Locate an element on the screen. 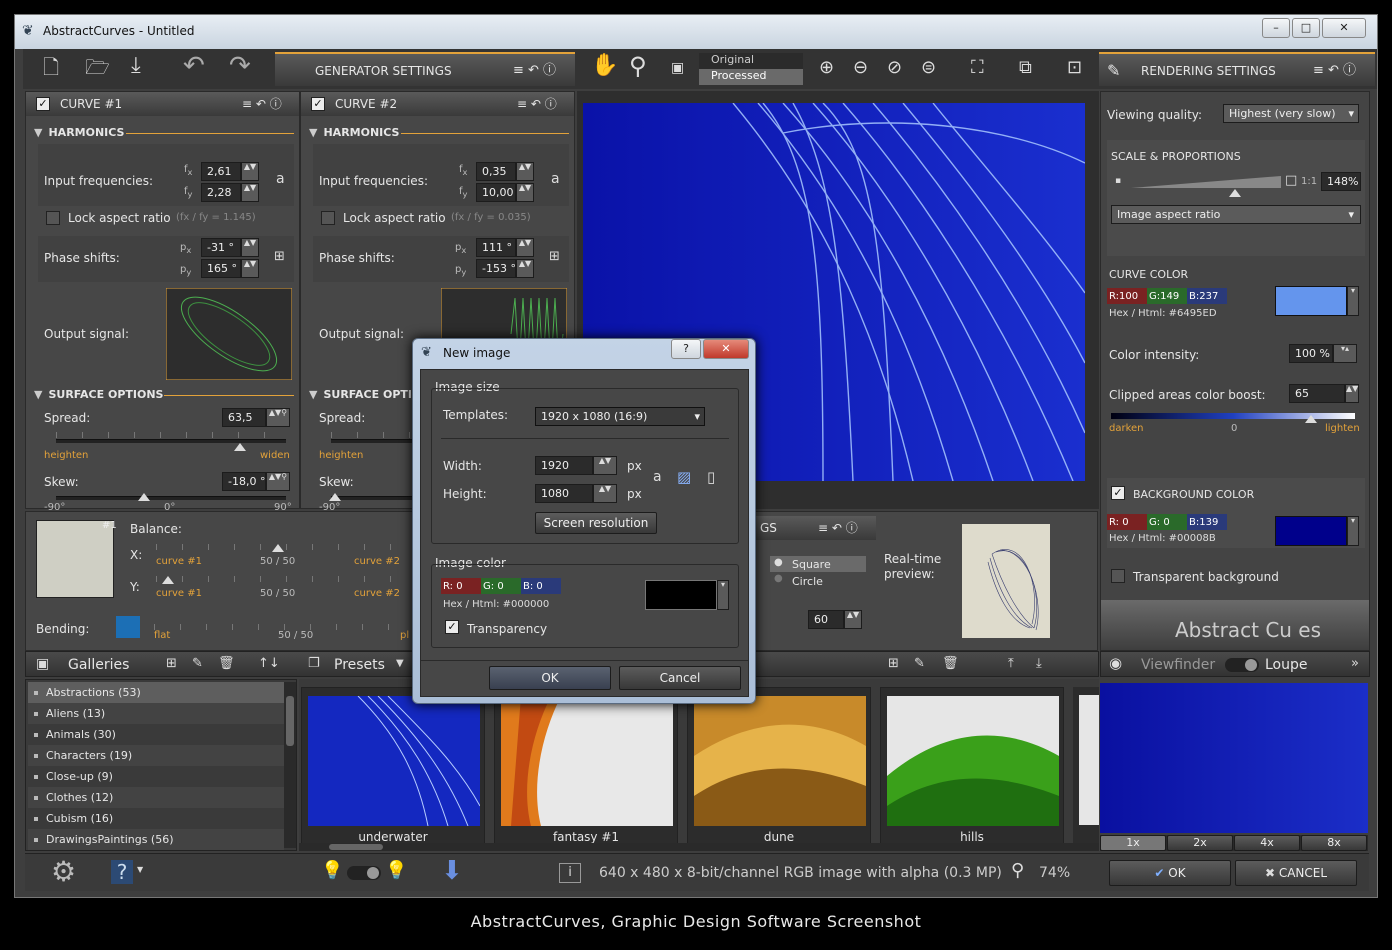 The image size is (1392, 950). viewfinder-preview is located at coordinates (1234, 758).